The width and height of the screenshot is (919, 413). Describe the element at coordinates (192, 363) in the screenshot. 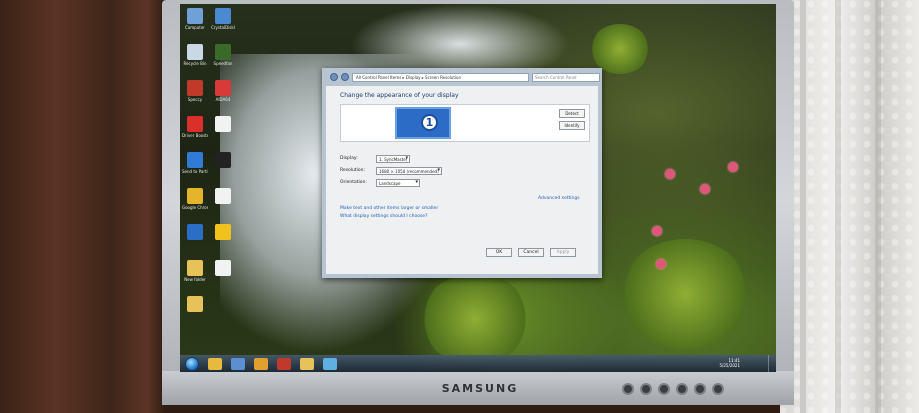

I see `start-button-icon` at that location.